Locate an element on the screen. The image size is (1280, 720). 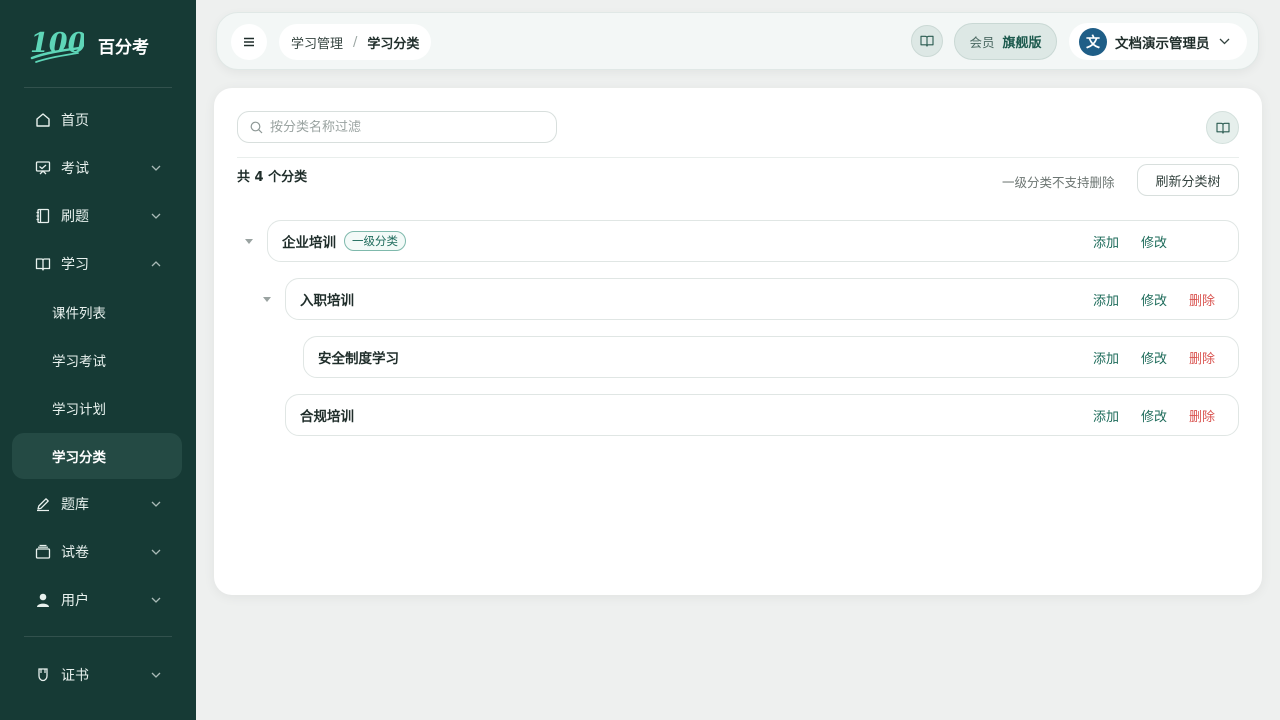
sidebar-sub-study-plan: 学习计划 is located at coordinates (97, 408).